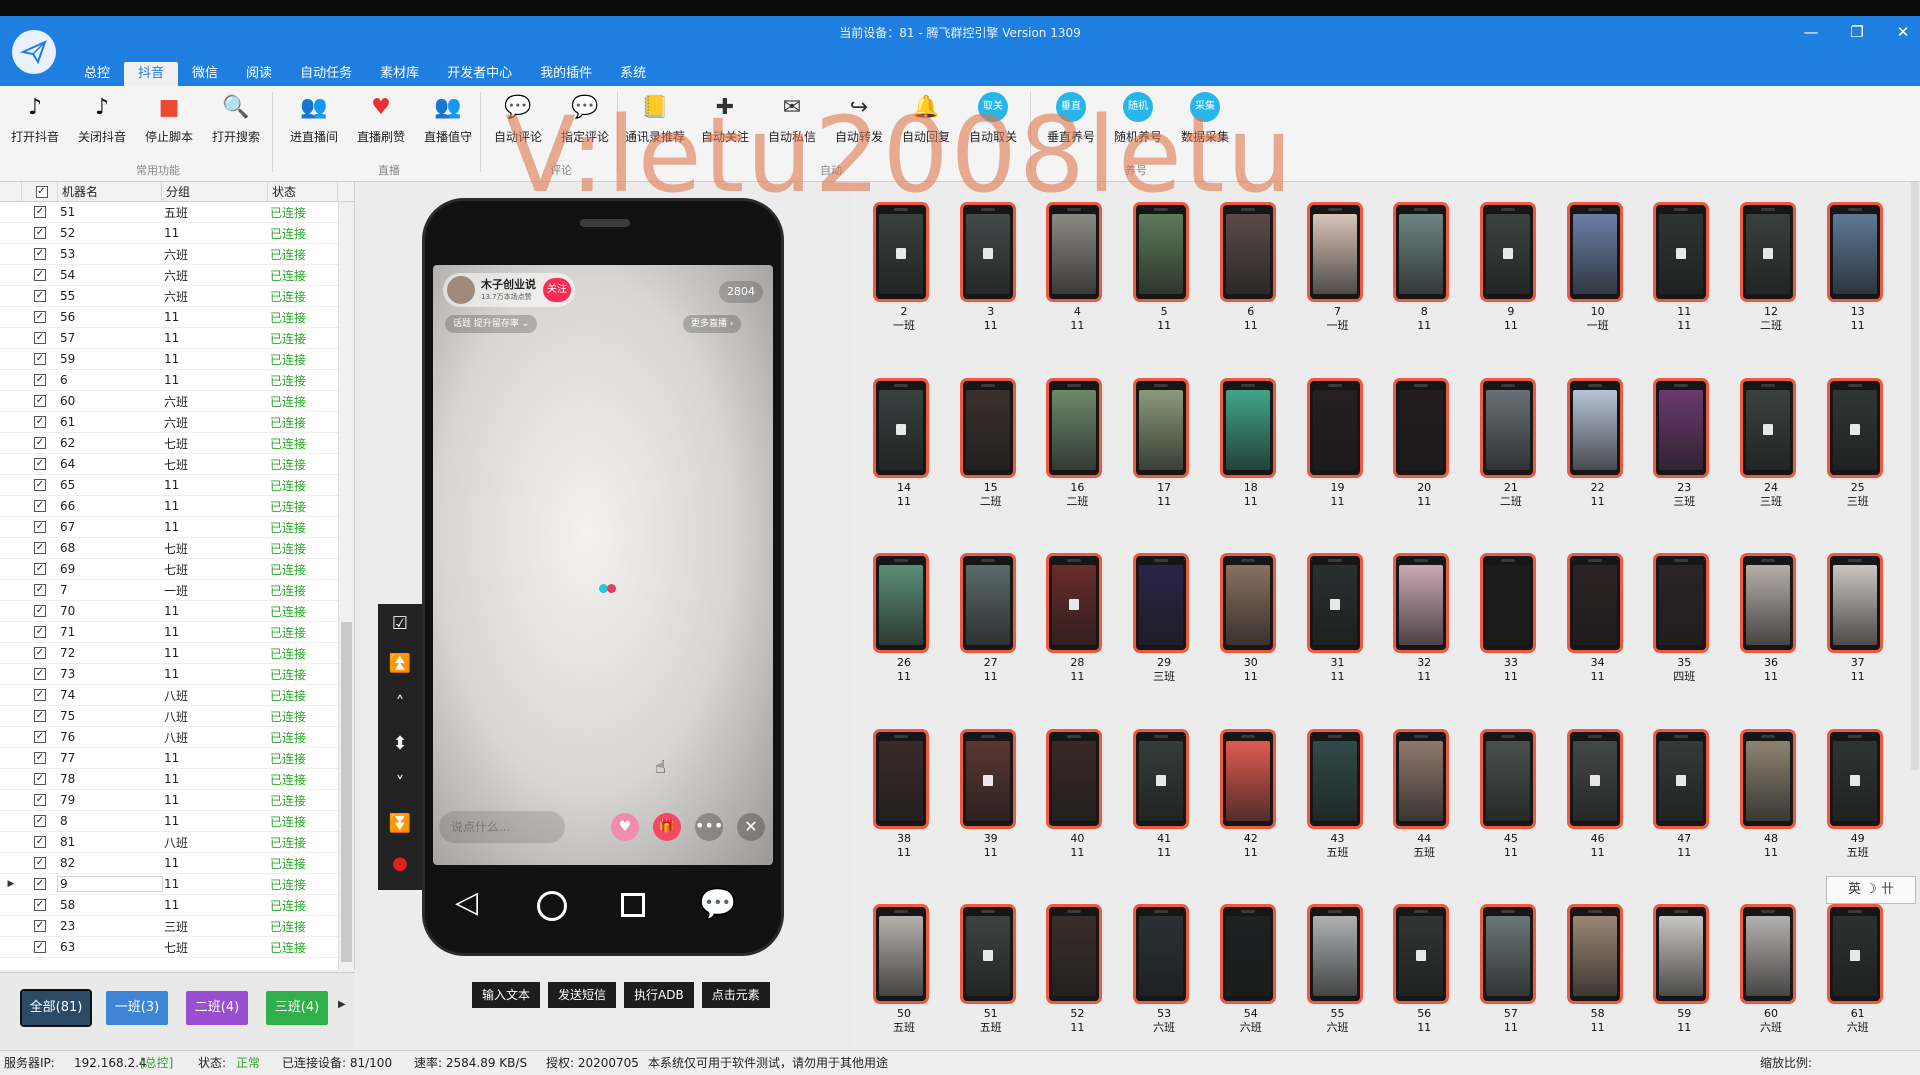 The width and height of the screenshot is (1920, 1075). What do you see at coordinates (518, 121) in the screenshot?
I see `tool-button-7: 💬 自动评论` at bounding box center [518, 121].